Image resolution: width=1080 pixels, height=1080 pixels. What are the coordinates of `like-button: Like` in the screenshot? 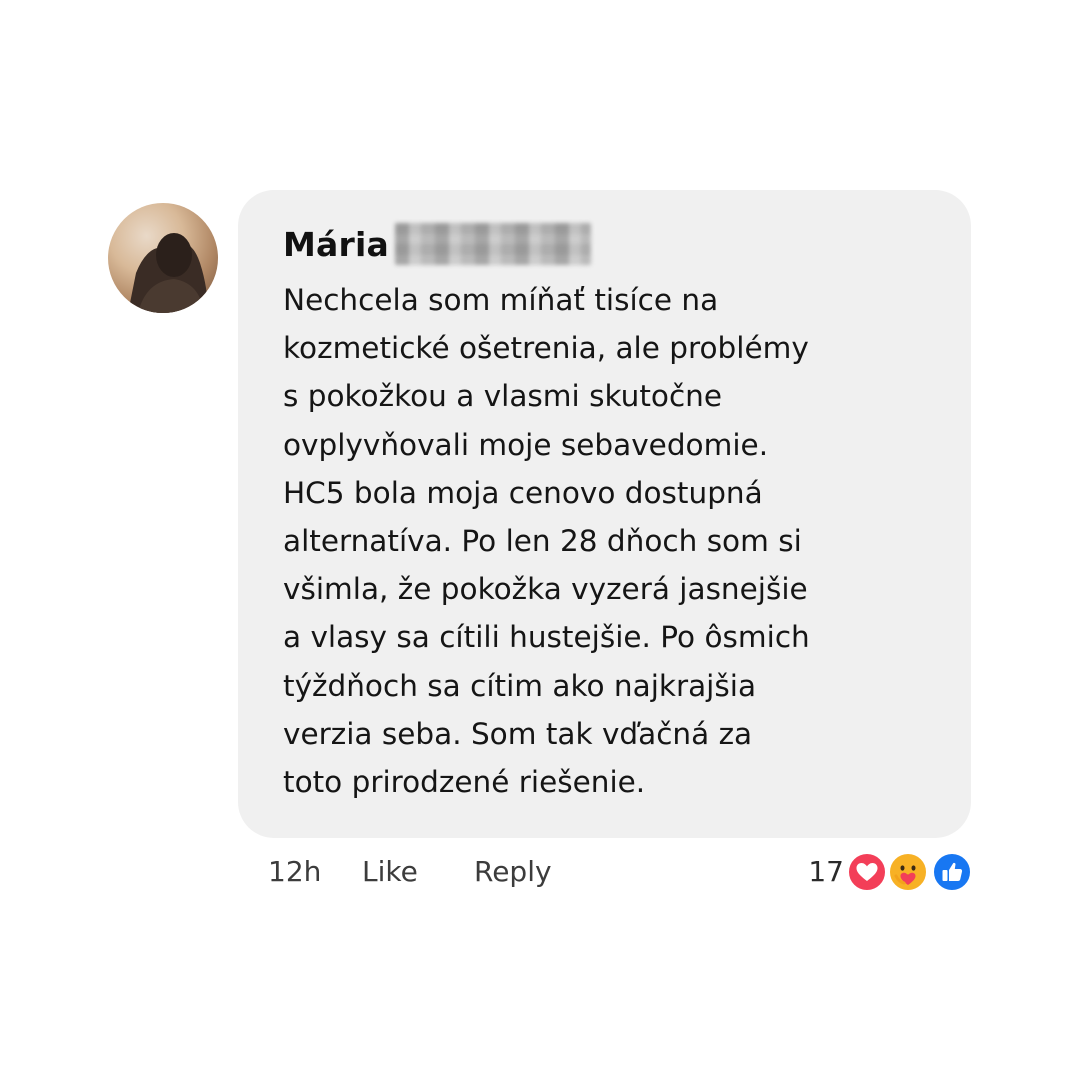 It's located at (390, 872).